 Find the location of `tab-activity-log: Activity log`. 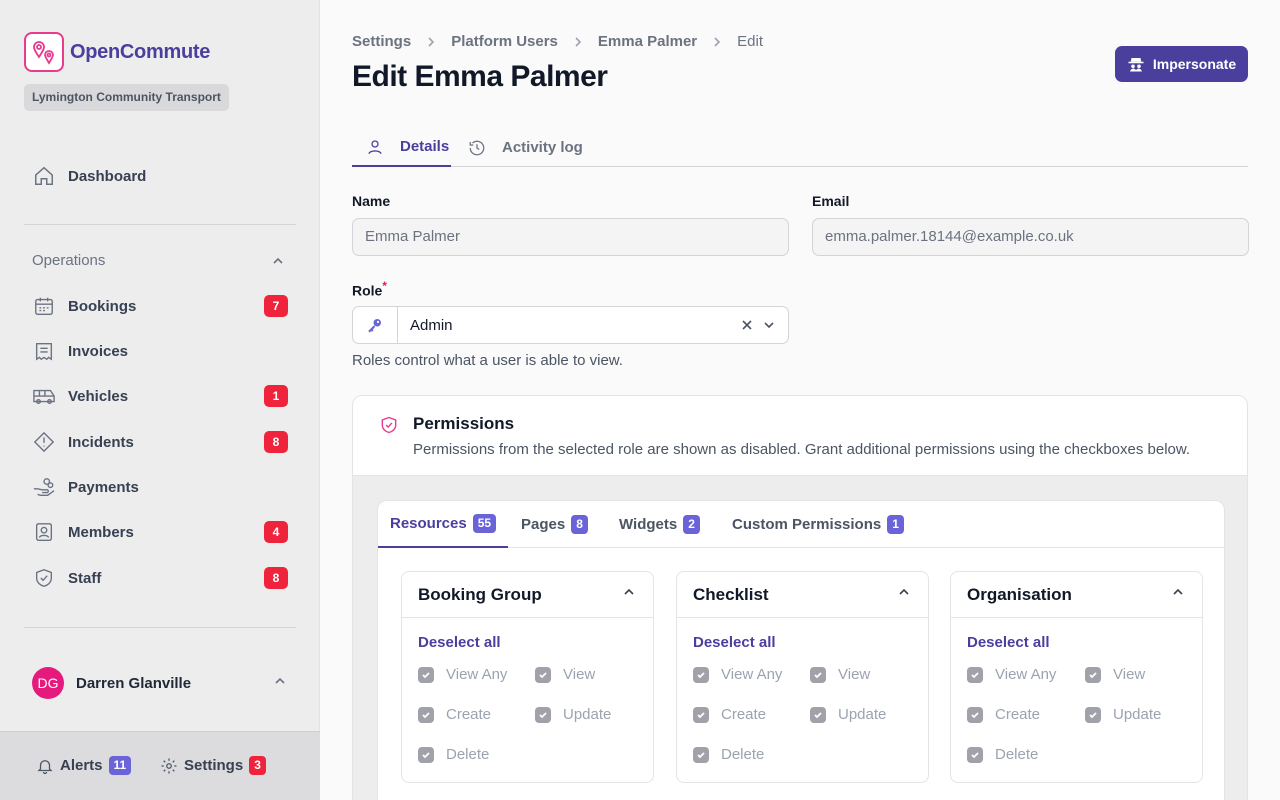

tab-activity-log: Activity log is located at coordinates (525, 147).